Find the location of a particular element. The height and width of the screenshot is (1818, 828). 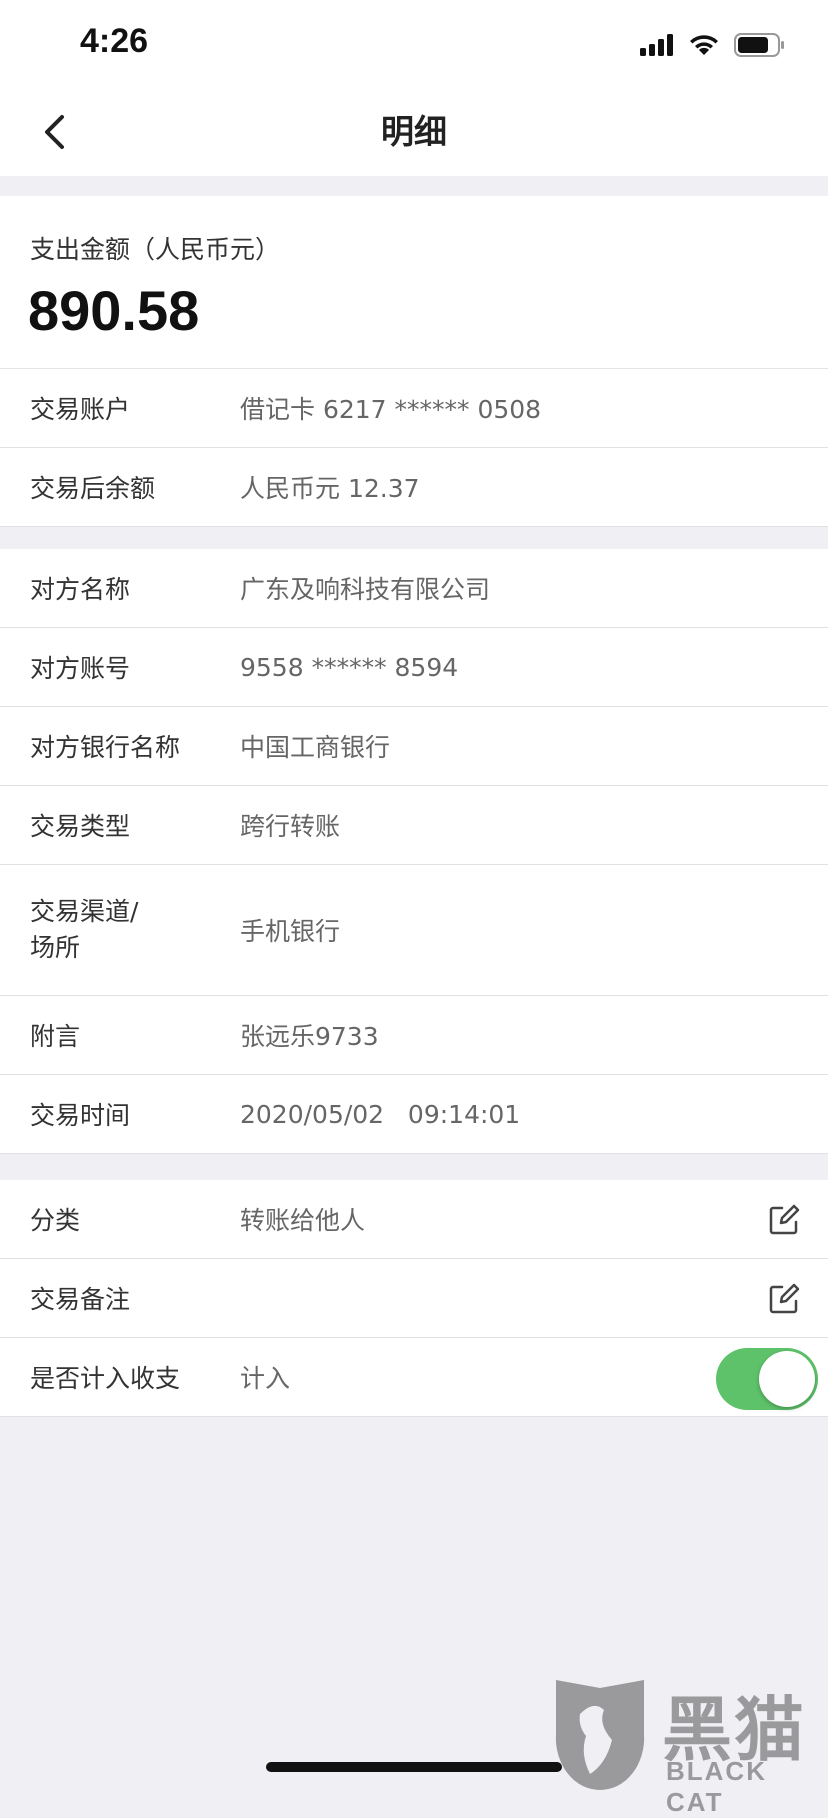

row-label: 对方名称 is located at coordinates (80, 589).